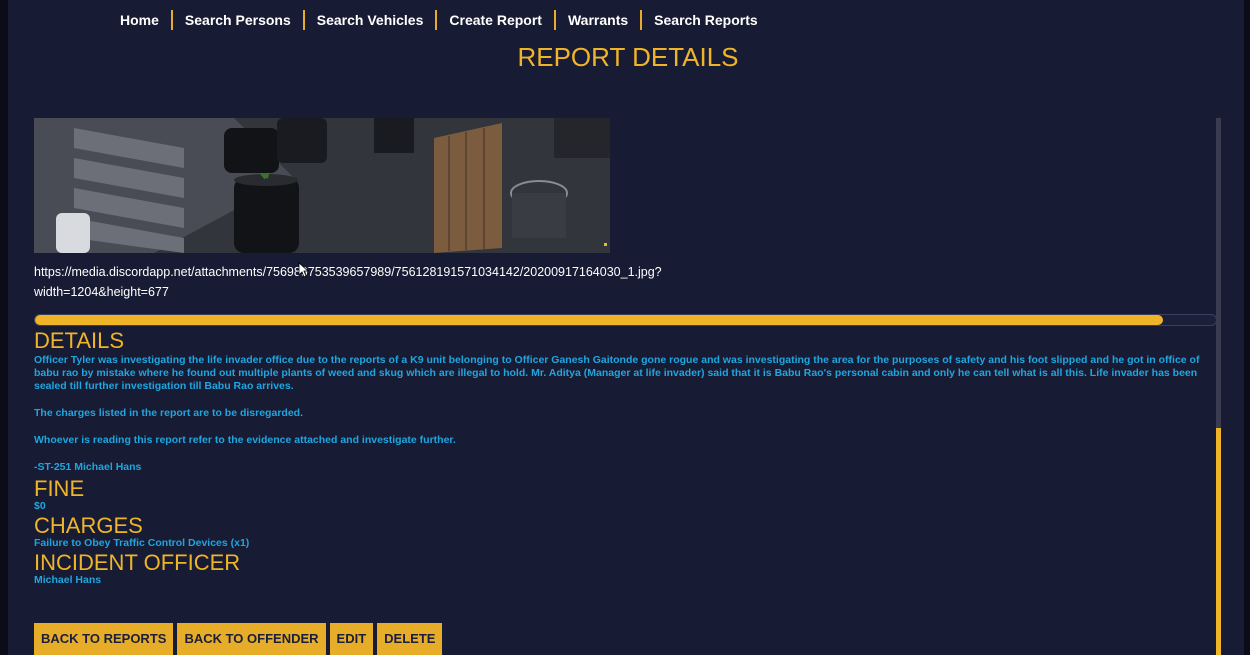  I want to click on incident-officer-heading: INCIDENT OFFICER, so click(137, 562).